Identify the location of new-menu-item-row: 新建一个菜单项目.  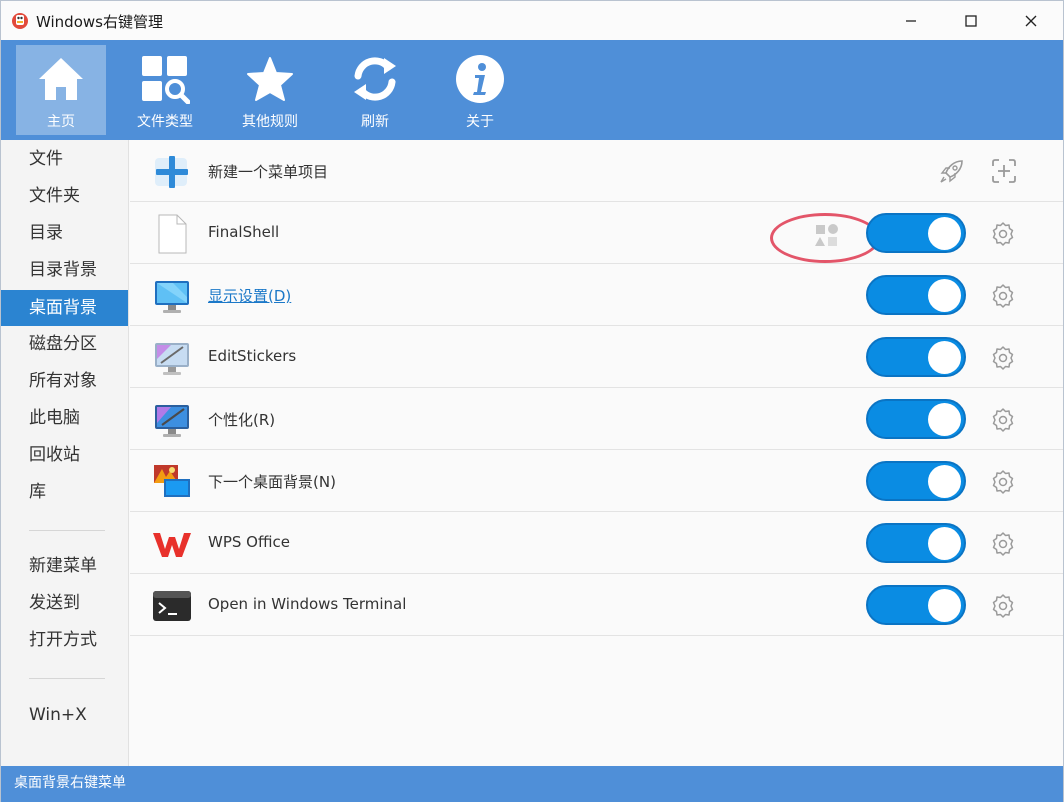
(596, 171).